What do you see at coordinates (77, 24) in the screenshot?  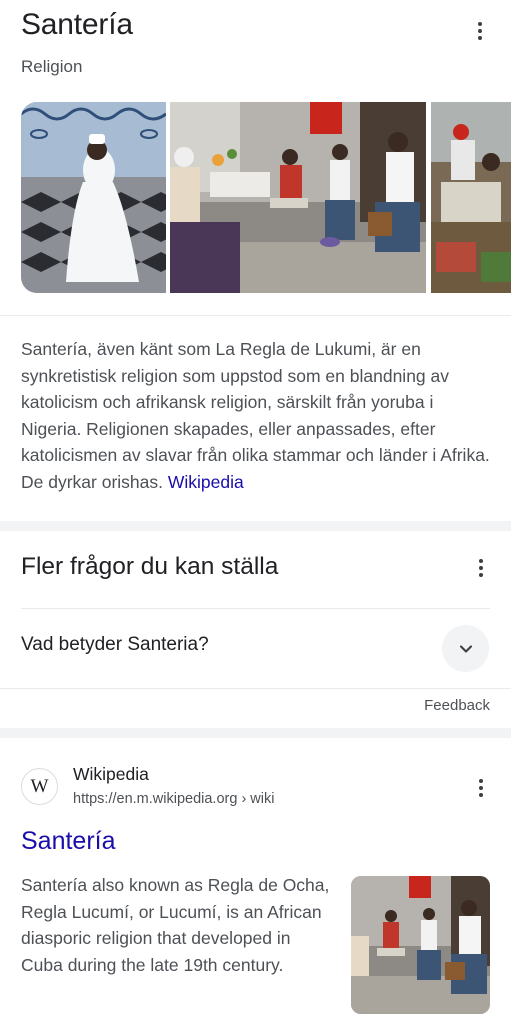 I see `page-title: Santería` at bounding box center [77, 24].